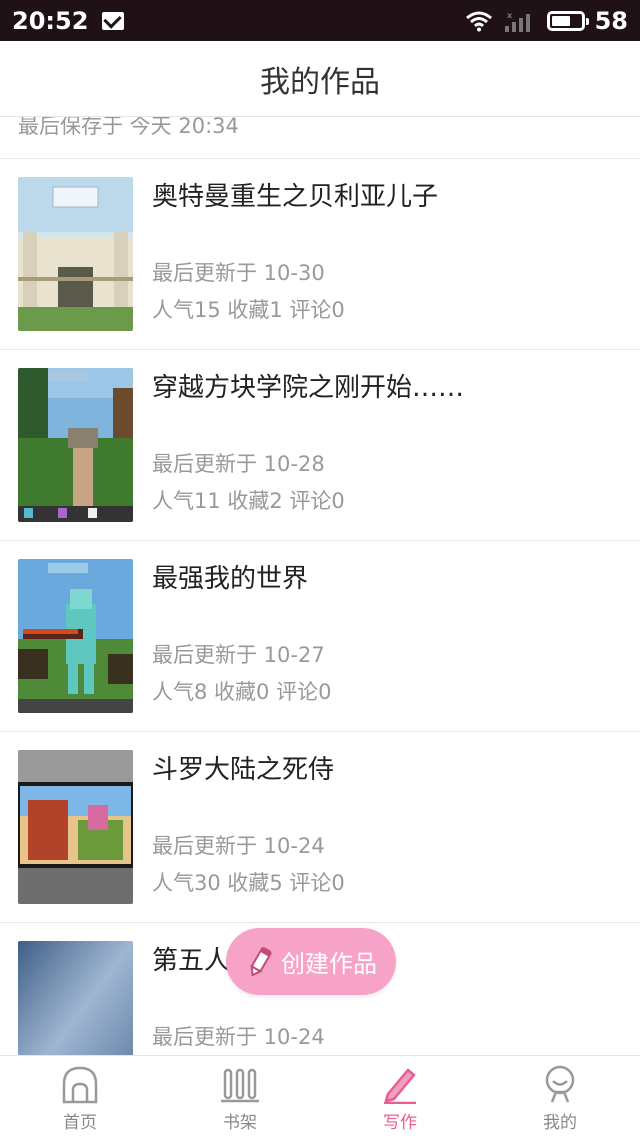 The height and width of the screenshot is (1138, 640). Describe the element at coordinates (320, 82) in the screenshot. I see `page-title: 我的作品` at that location.